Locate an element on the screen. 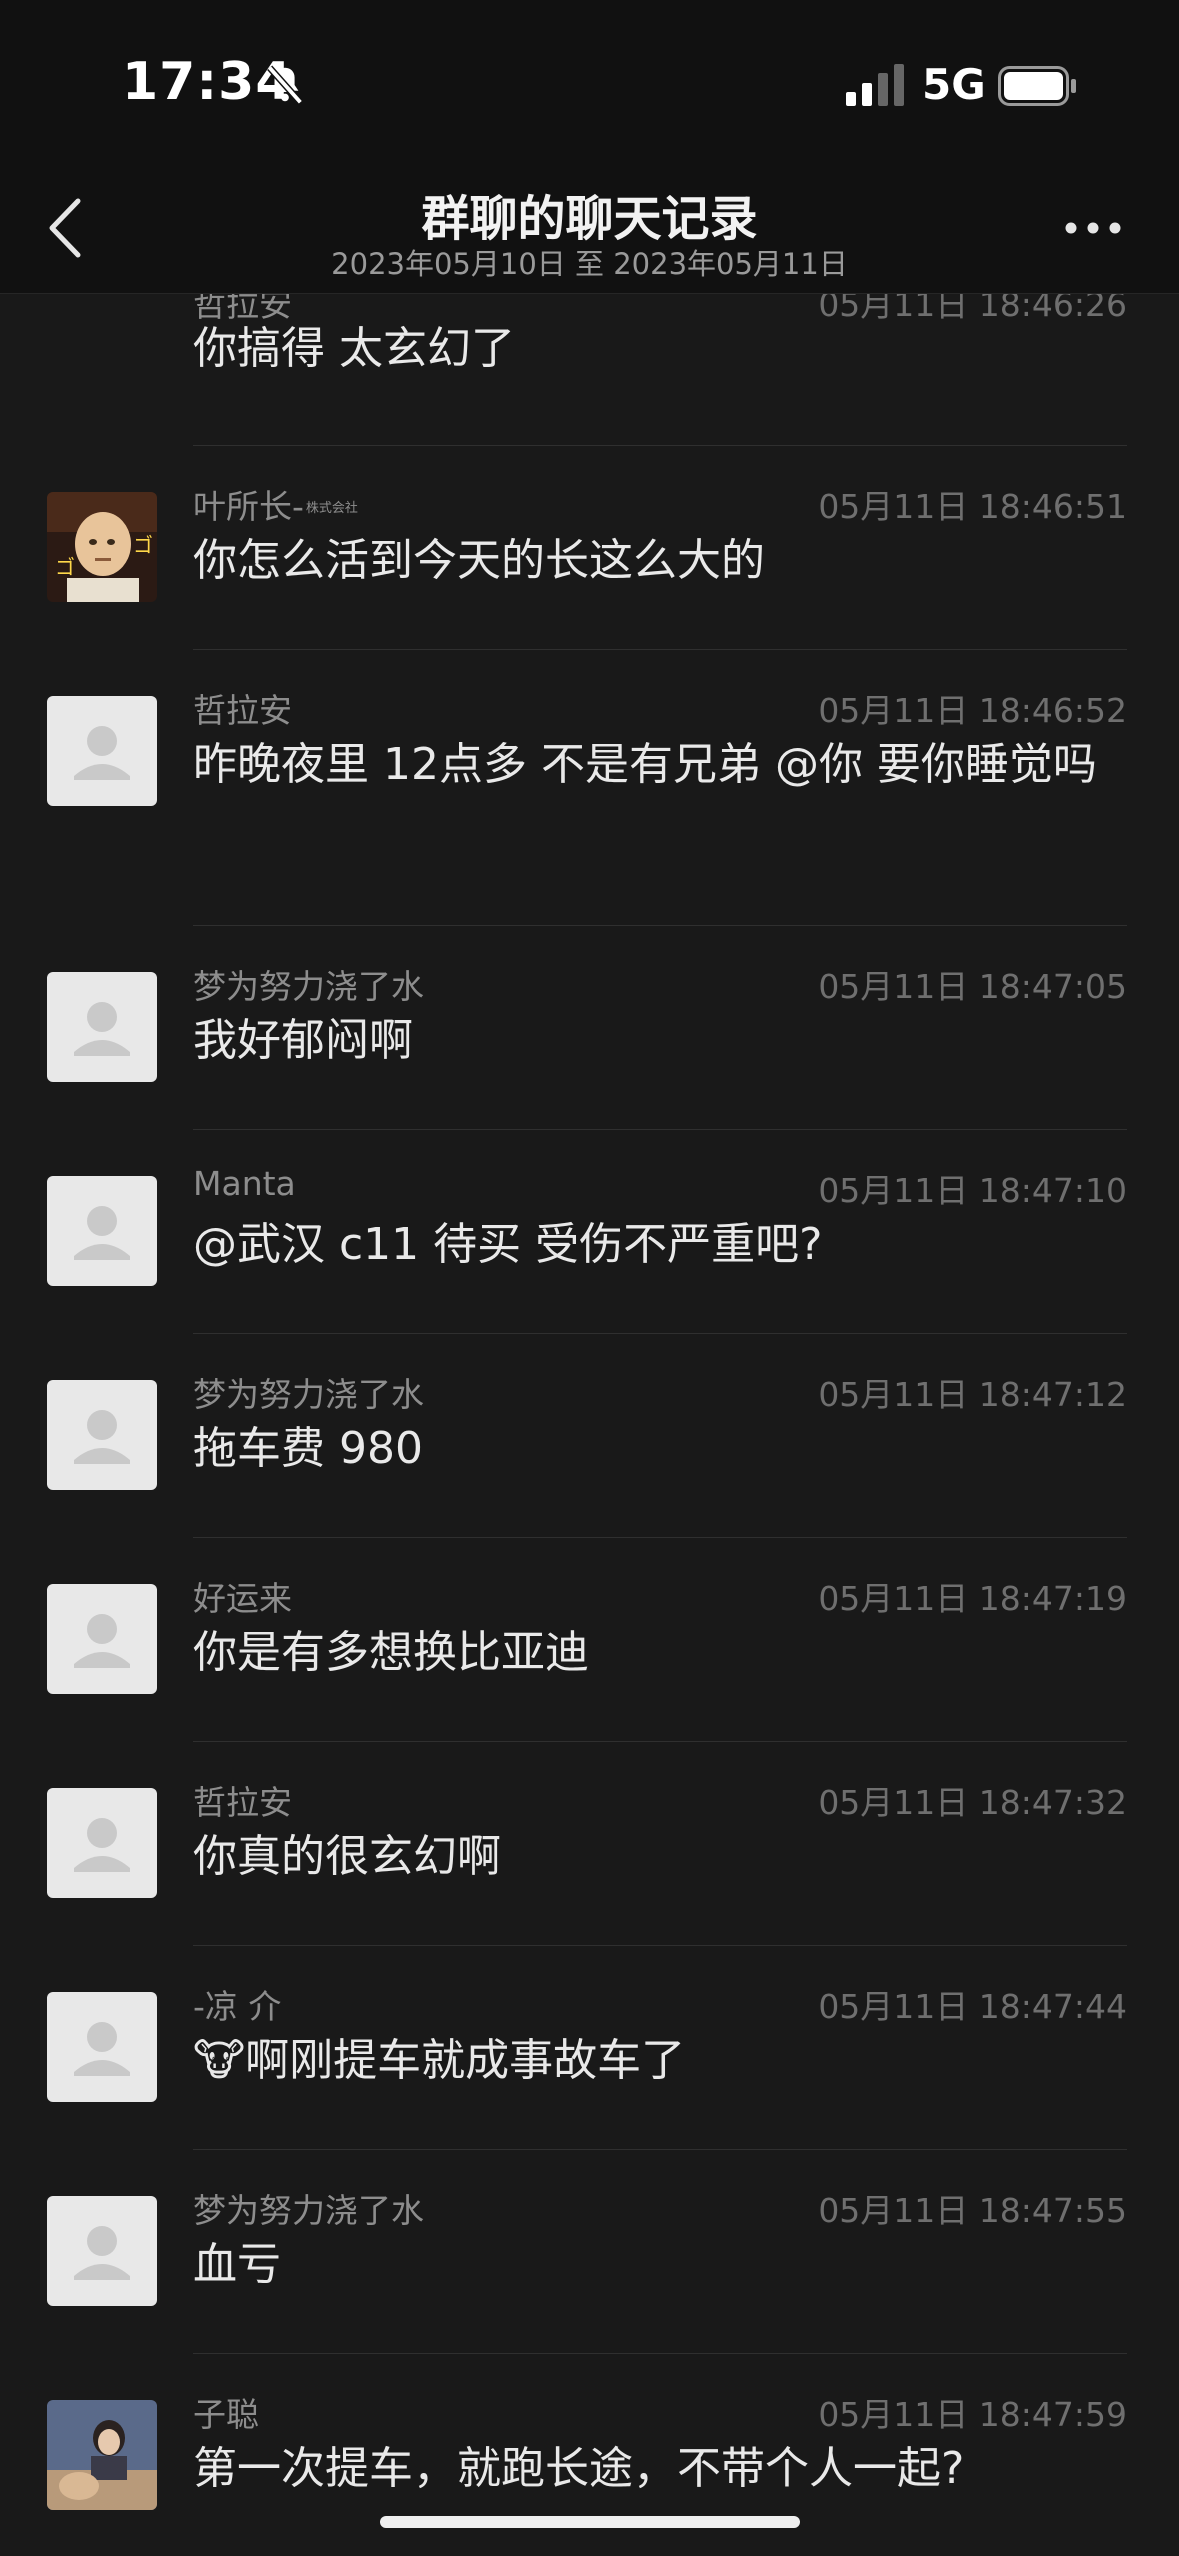 The image size is (1179, 2556). sender-name: 叶所长- is located at coordinates (248, 506).